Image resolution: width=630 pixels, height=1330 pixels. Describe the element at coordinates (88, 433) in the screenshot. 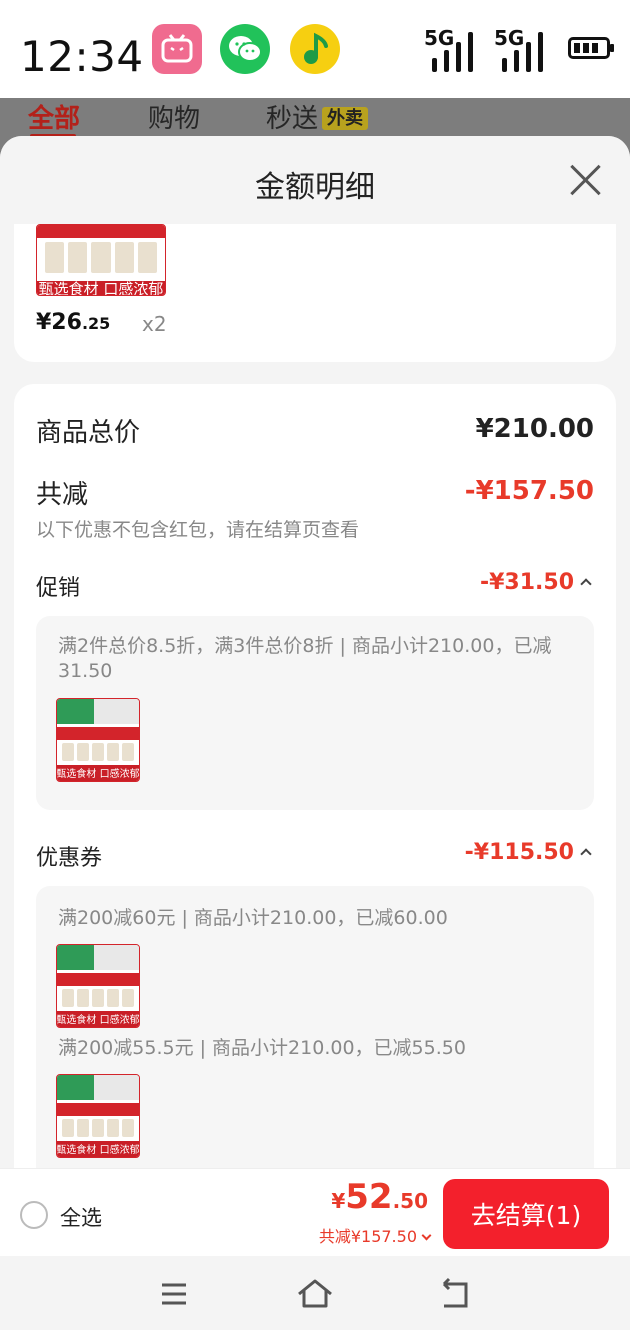

I see `total-price-label: 商品总价` at that location.